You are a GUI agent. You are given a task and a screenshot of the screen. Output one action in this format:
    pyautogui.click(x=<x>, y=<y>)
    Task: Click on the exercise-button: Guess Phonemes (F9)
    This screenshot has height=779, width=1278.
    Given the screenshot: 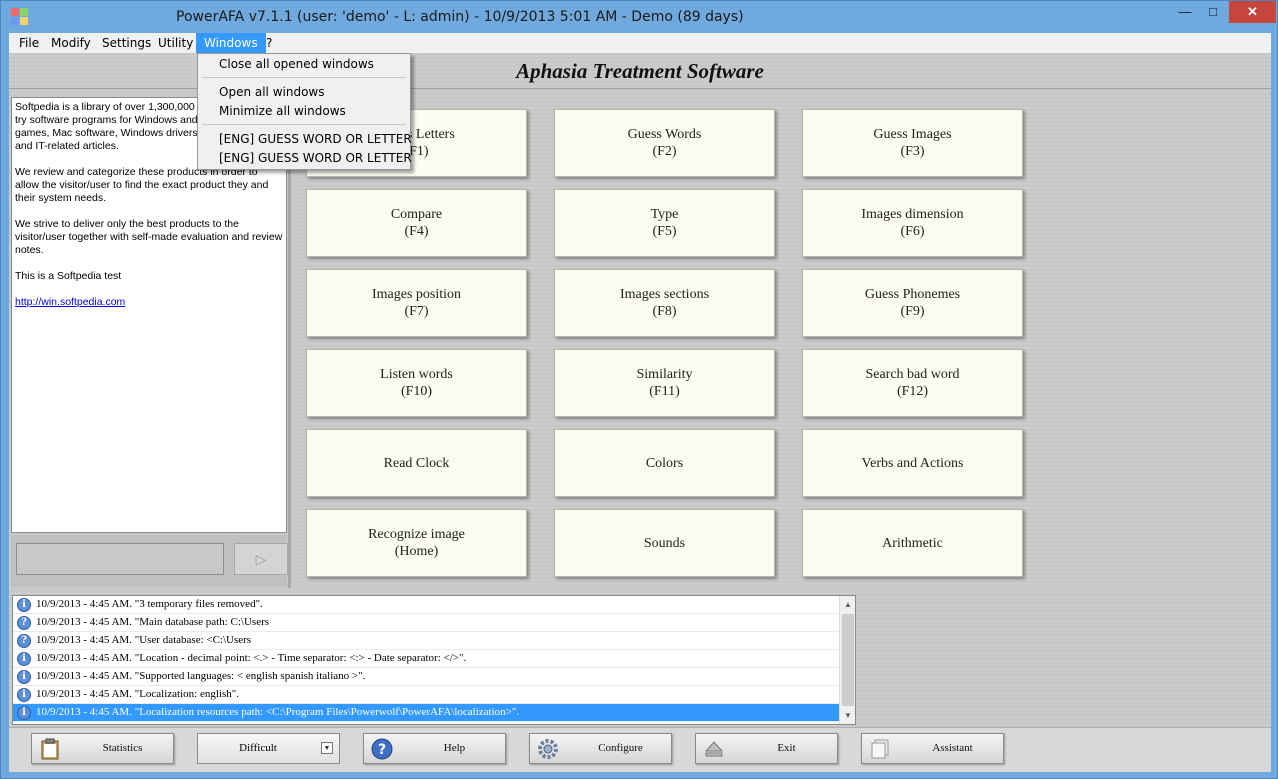 What is the action you would take?
    pyautogui.click(x=912, y=303)
    